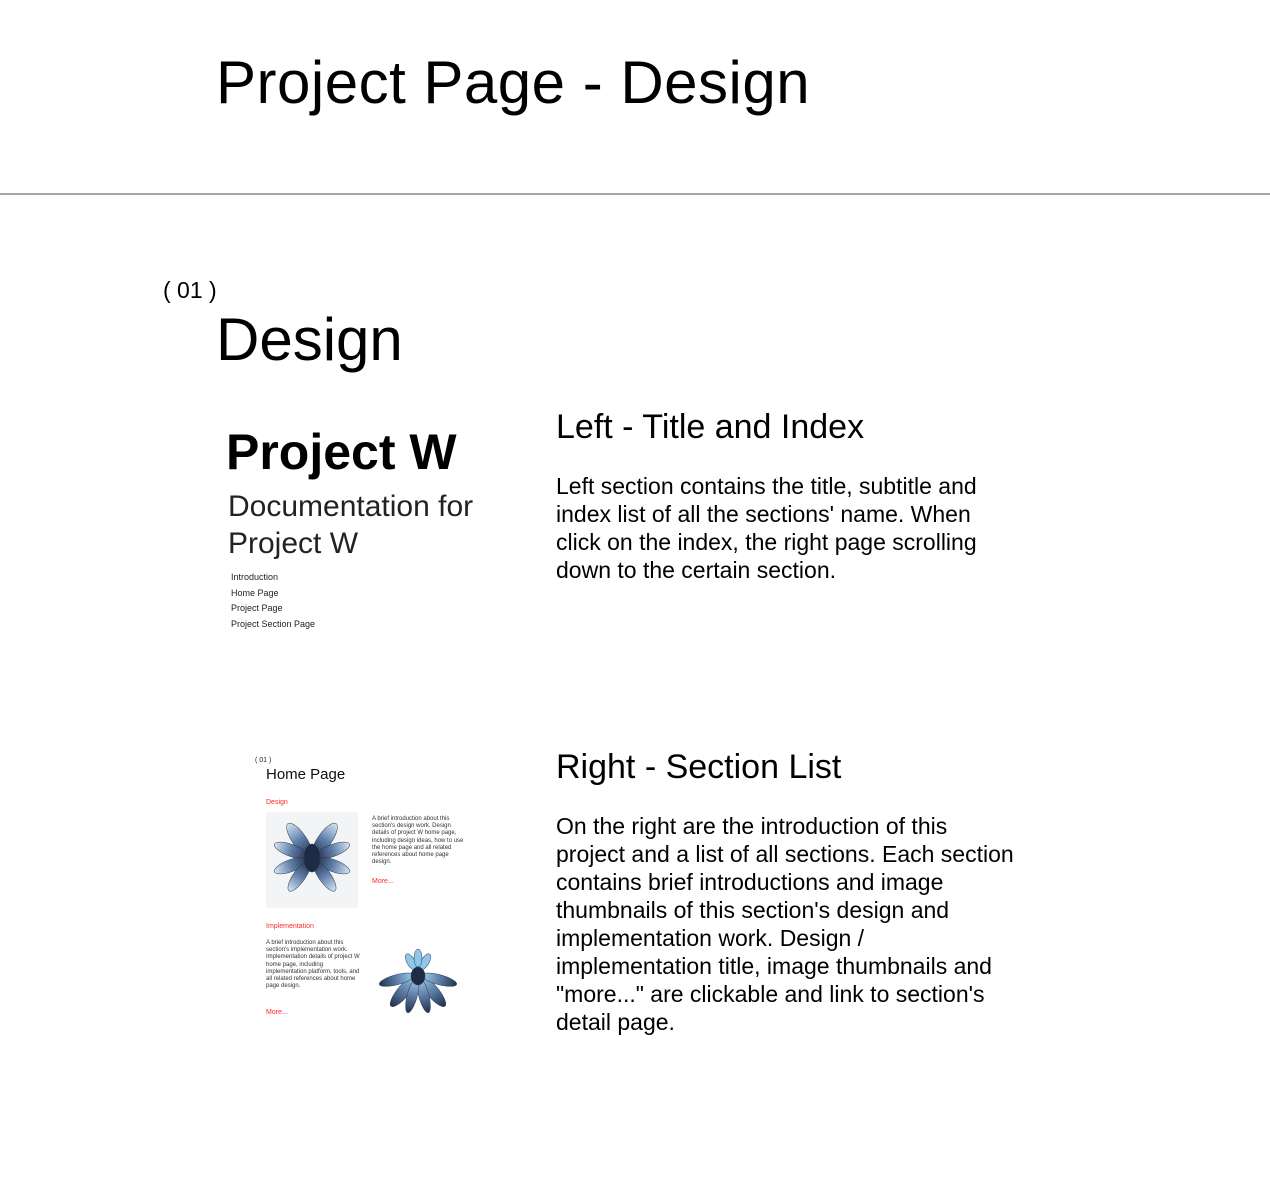 The width and height of the screenshot is (1270, 1182). Describe the element at coordinates (306, 774) in the screenshot. I see `preview-section-heading: Home Page` at that location.